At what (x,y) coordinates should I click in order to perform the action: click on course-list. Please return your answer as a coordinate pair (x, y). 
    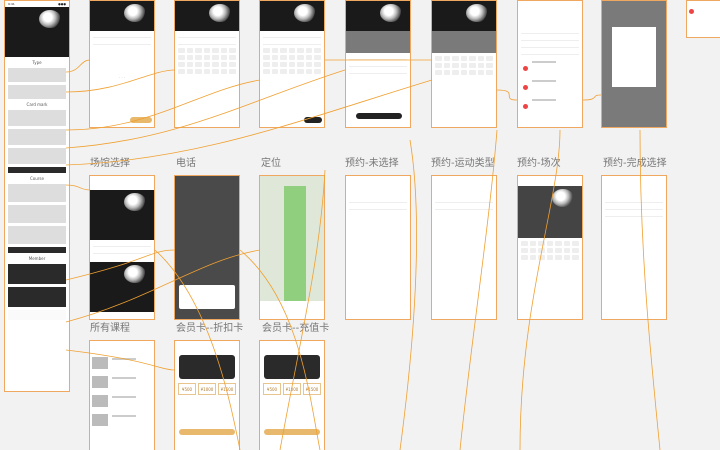
    Looking at the image, I should click on (122, 393).